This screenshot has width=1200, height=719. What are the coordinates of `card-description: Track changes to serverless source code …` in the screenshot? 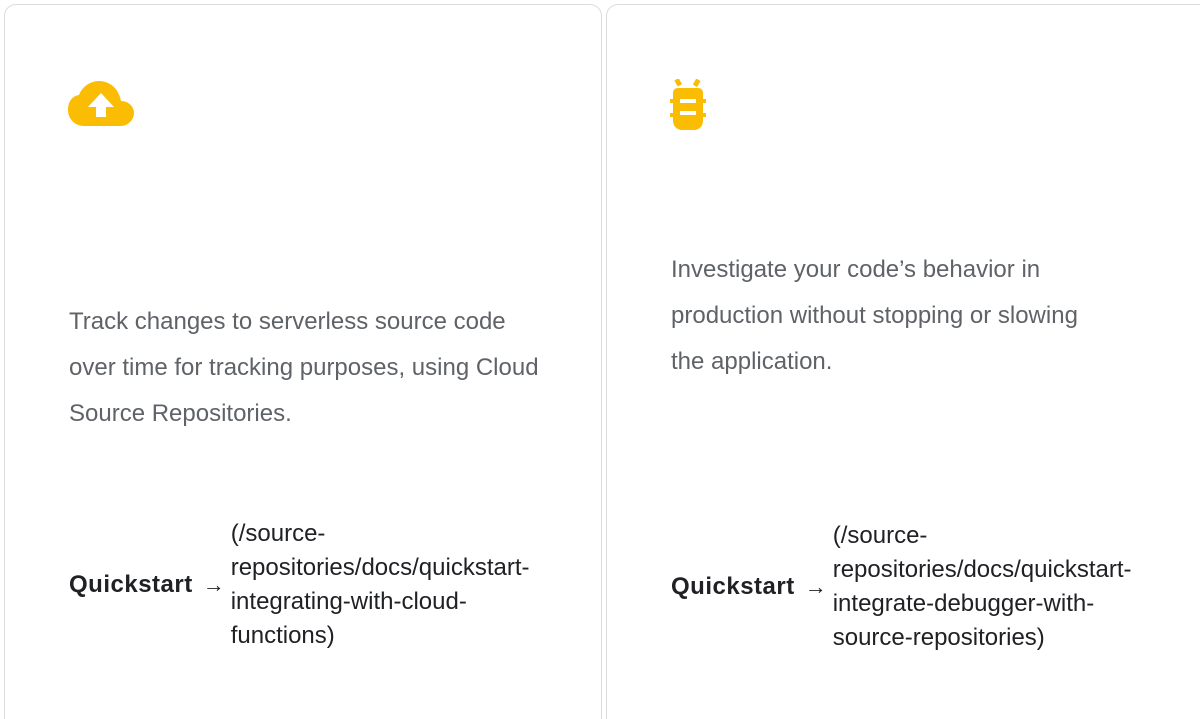 It's located at (304, 367).